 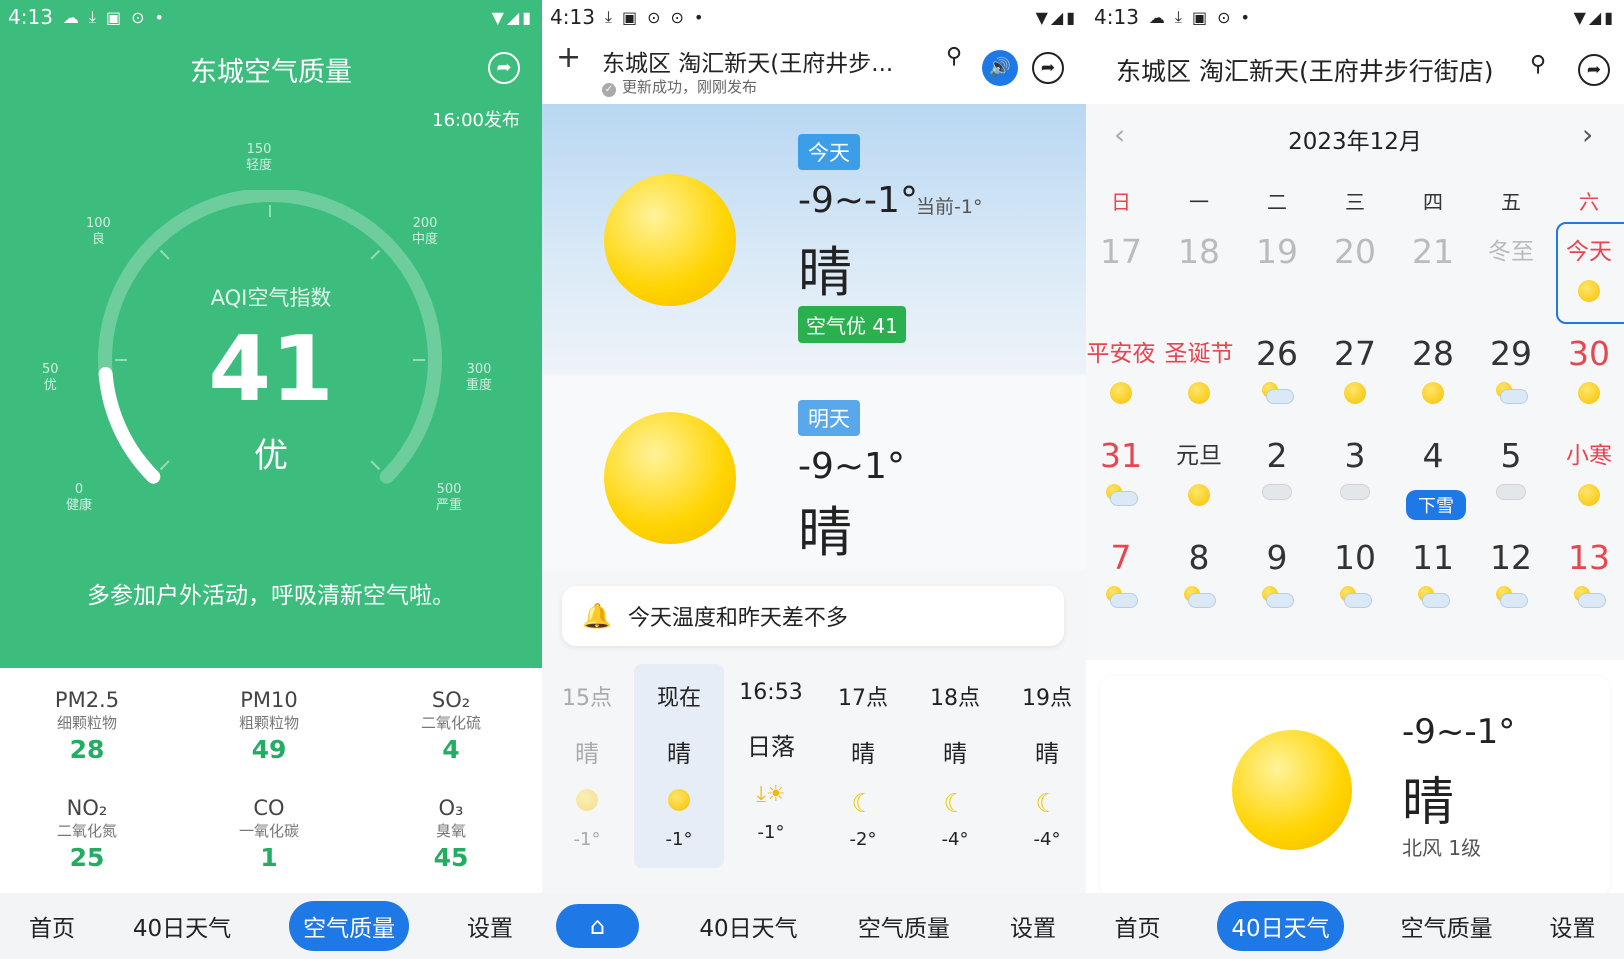 I want to click on day-label: 20, so click(x=1355, y=251).